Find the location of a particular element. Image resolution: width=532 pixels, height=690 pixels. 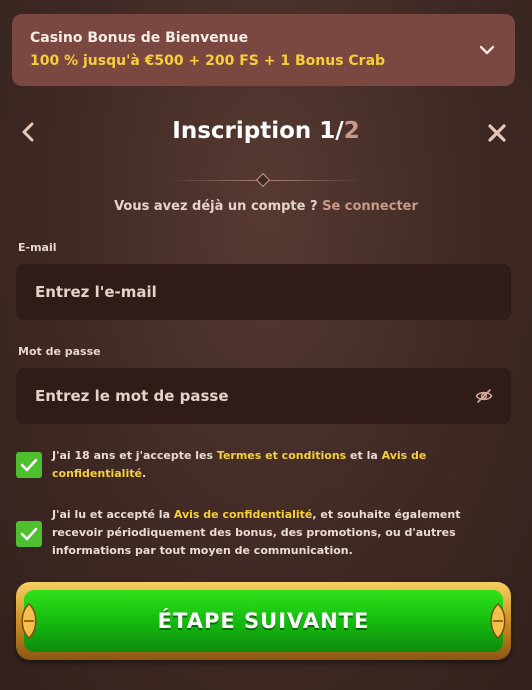

email-field-container is located at coordinates (263, 292).